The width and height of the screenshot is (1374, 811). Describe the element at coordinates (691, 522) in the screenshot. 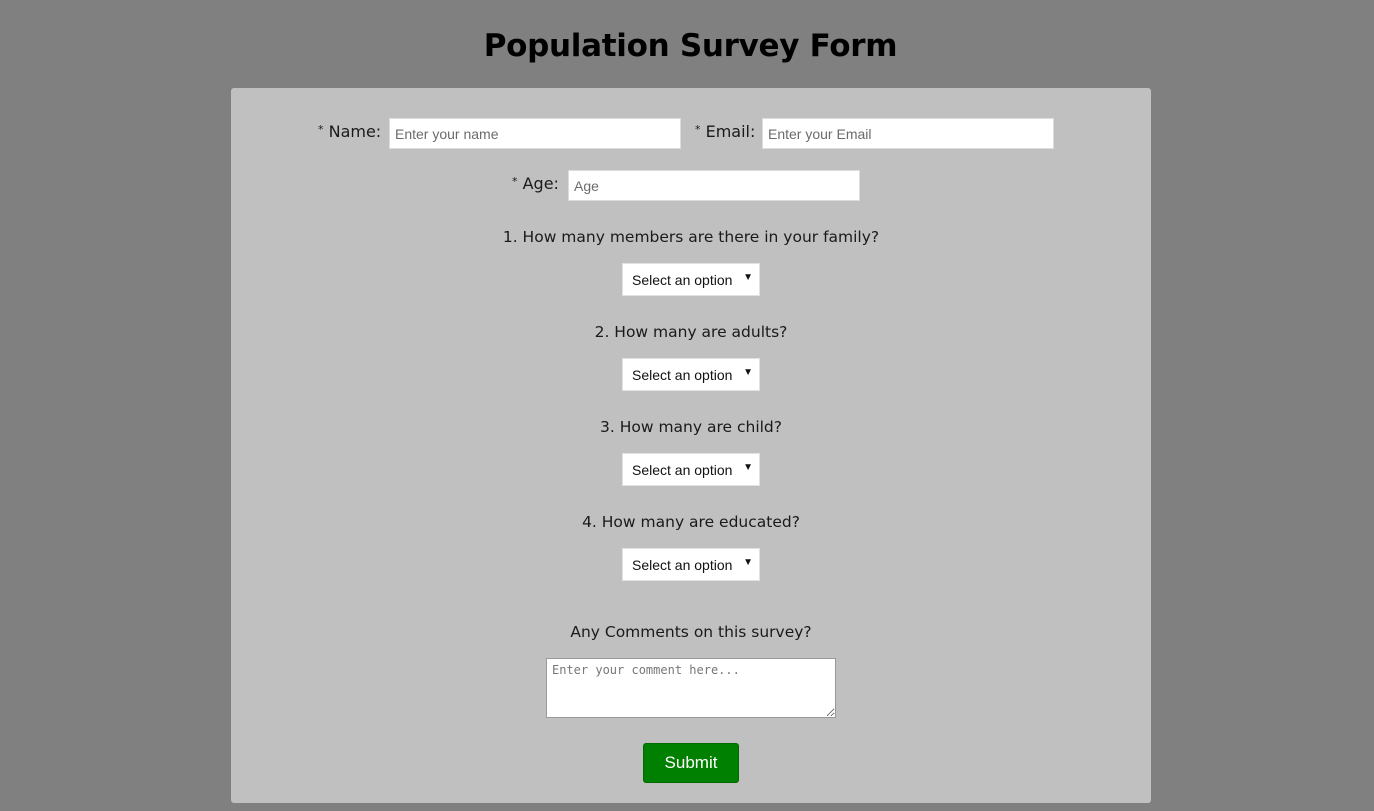

I see `question-educated: 4. How many are educated?` at that location.